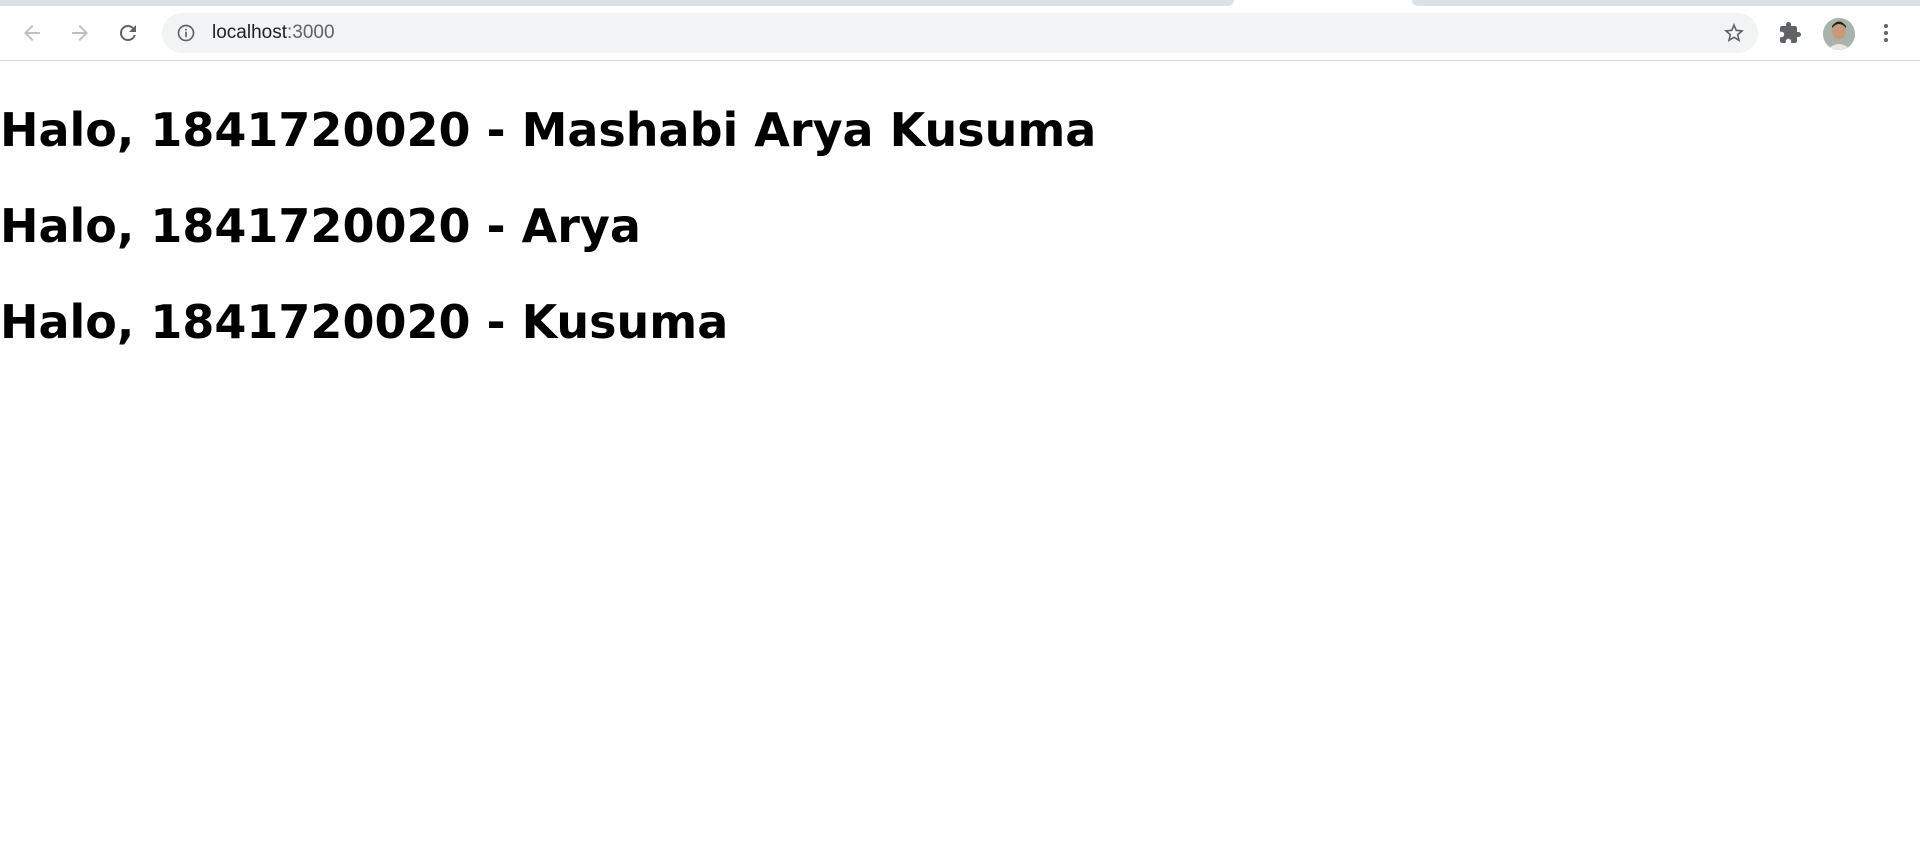 The height and width of the screenshot is (853, 1920). I want to click on star-icon, so click(1734, 33).